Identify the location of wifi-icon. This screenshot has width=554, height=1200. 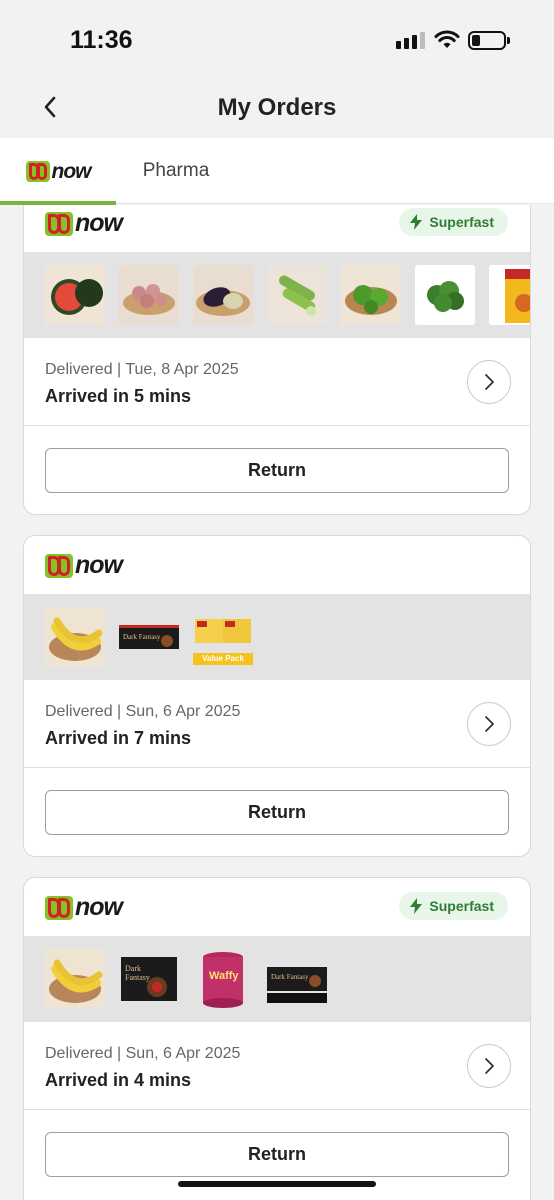
(447, 39).